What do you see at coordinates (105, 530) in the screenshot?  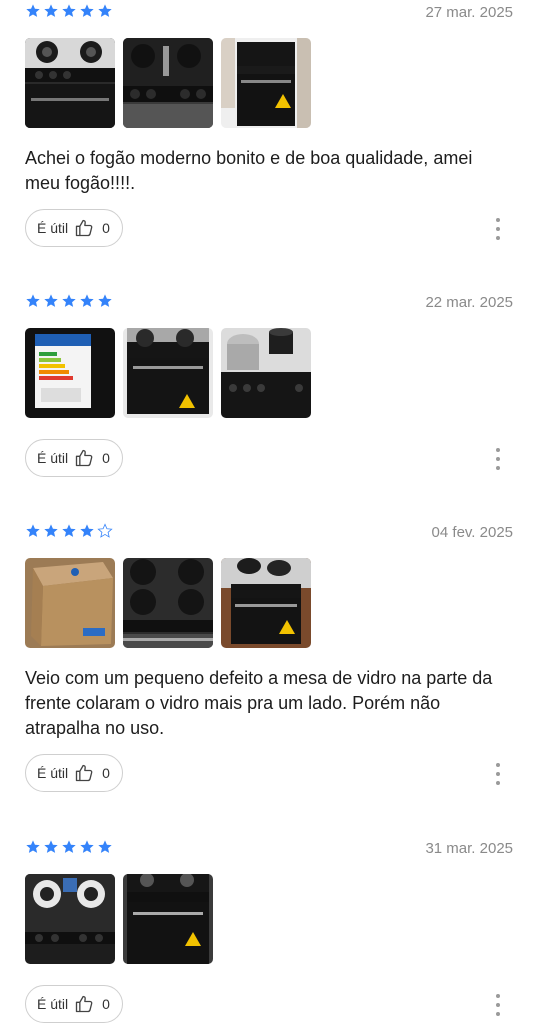 I see `star-empty-icon` at bounding box center [105, 530].